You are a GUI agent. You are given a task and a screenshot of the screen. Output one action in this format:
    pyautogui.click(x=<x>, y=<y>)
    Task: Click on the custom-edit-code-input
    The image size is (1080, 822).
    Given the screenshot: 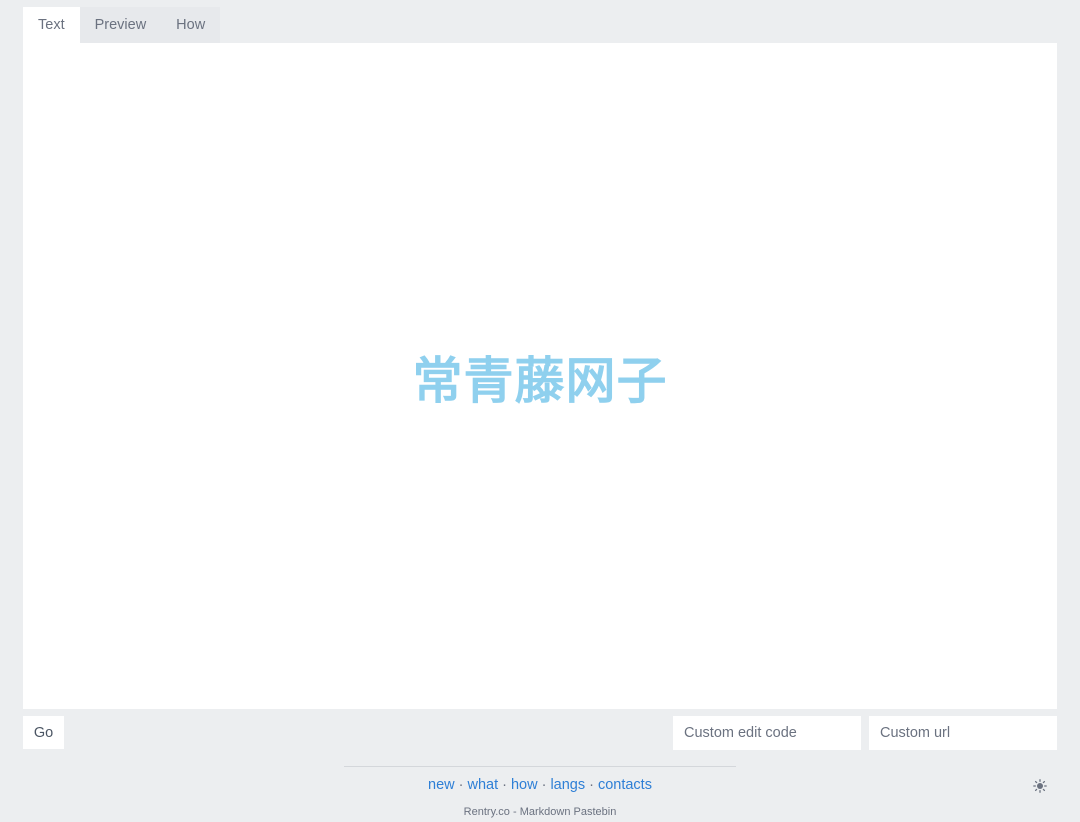 What is the action you would take?
    pyautogui.click(x=767, y=733)
    